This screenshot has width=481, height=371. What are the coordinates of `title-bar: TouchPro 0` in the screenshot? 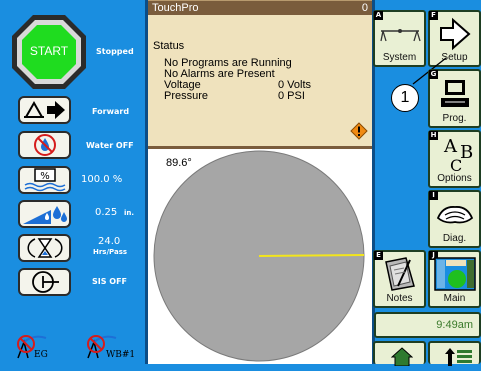 It's located at (260, 7).